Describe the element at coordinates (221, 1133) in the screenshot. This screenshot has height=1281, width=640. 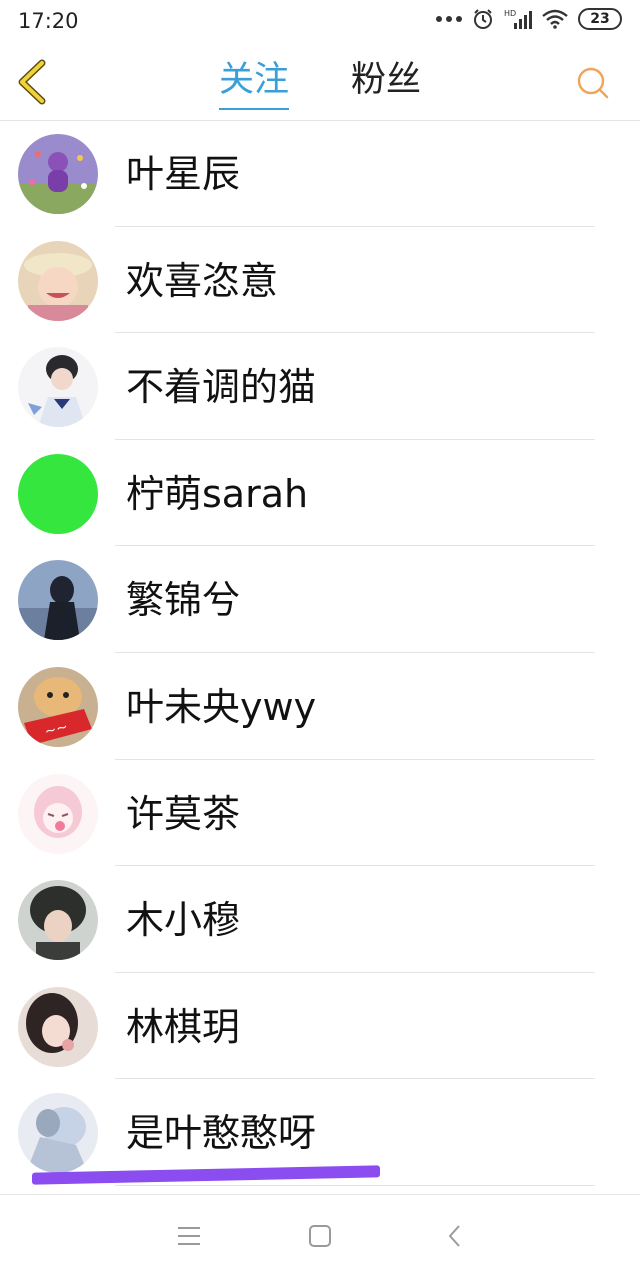
I see `contact-name: 是叶憨憨呀` at that location.